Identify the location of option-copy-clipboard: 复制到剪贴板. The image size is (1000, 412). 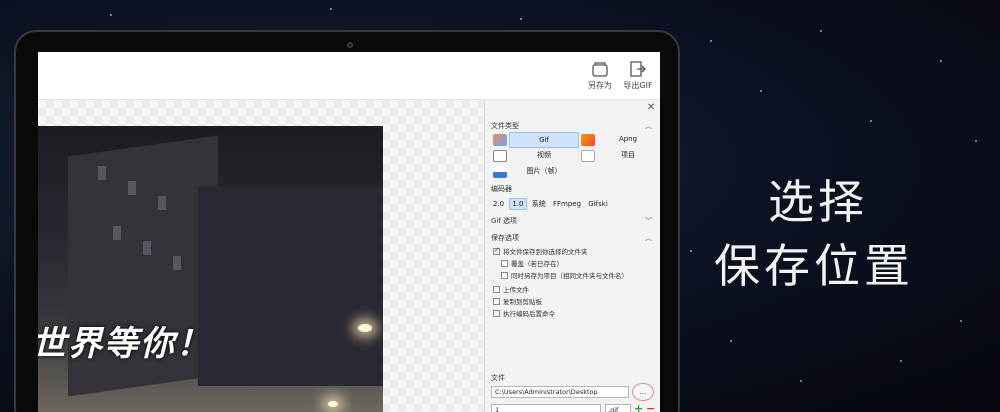
(517, 301).